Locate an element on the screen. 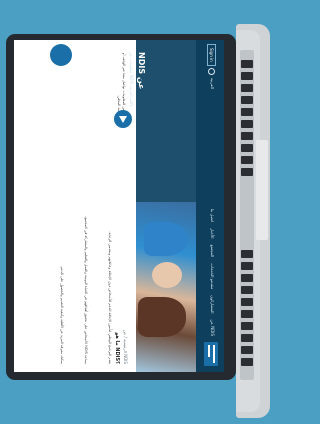  nav-item: اتصل بنا is located at coordinates (212, 216).